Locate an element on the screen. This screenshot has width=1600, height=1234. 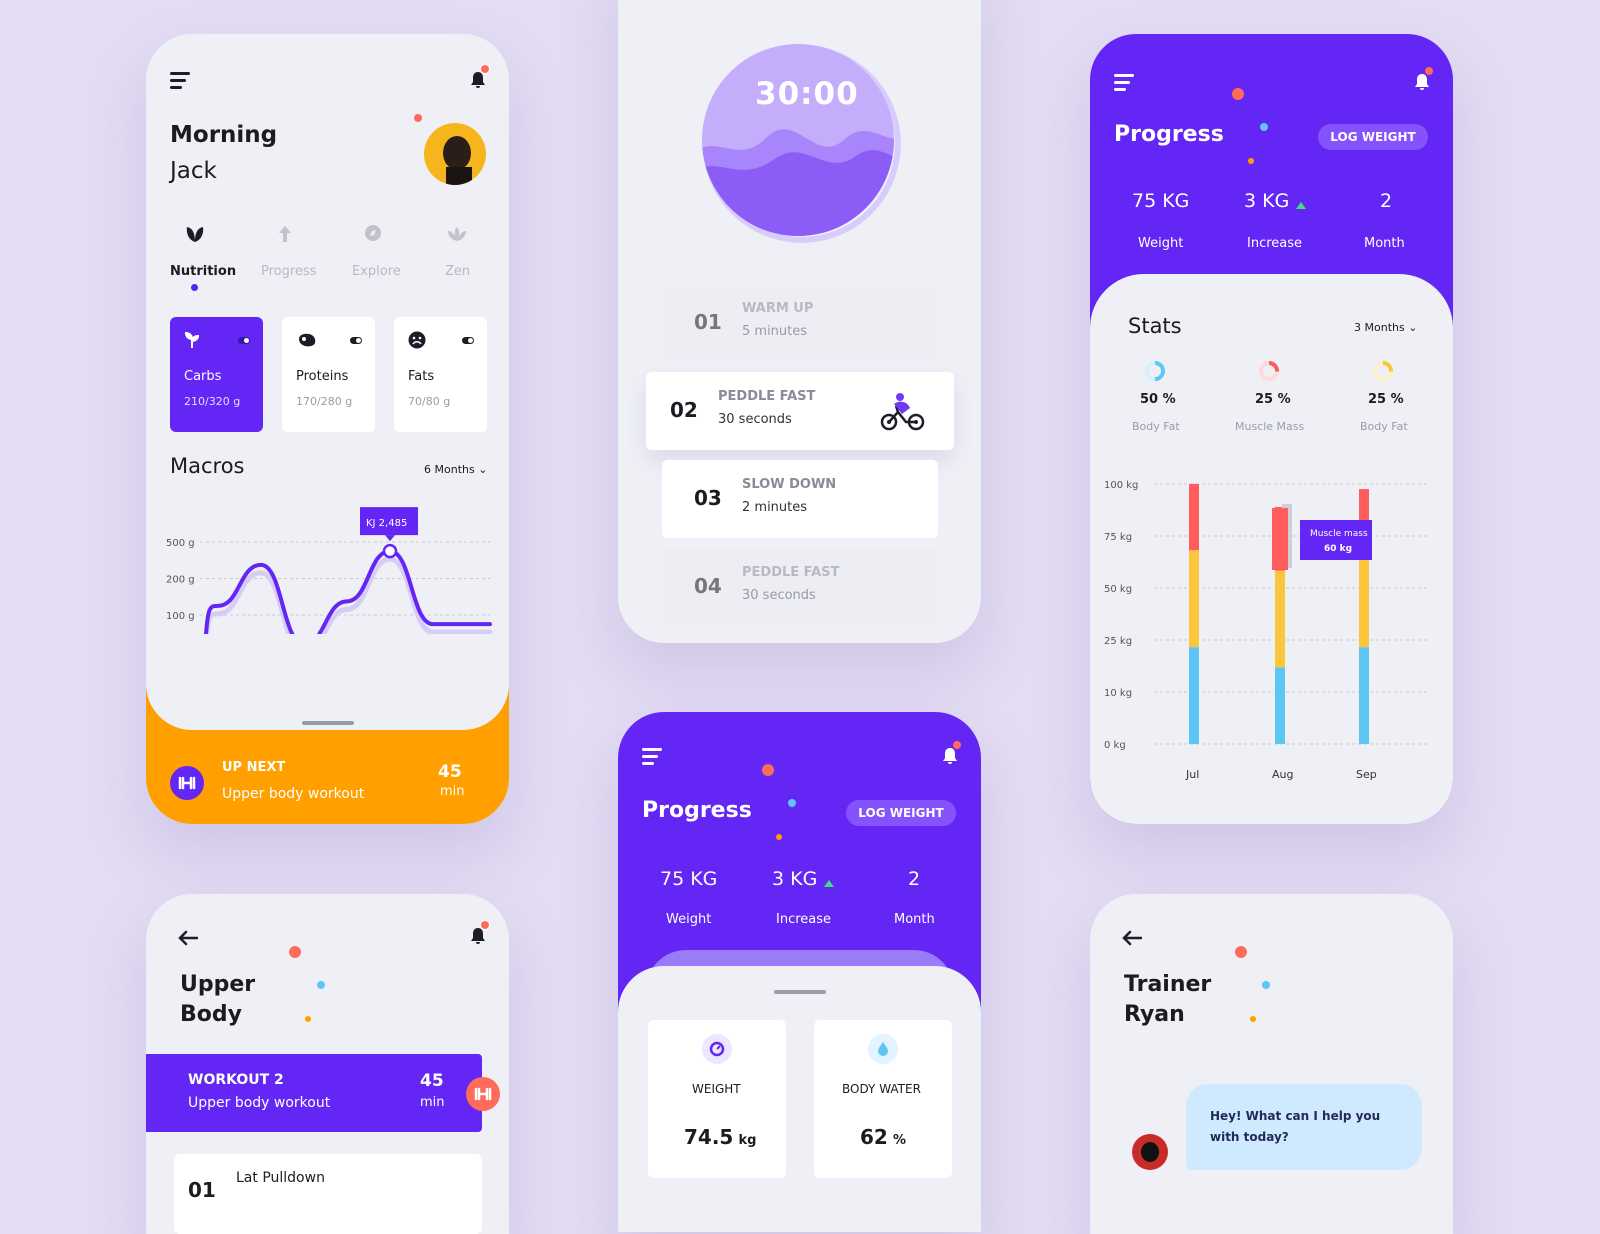
step-card: 01 WARM UP 5 minutes is located at coordinates (800, 324).